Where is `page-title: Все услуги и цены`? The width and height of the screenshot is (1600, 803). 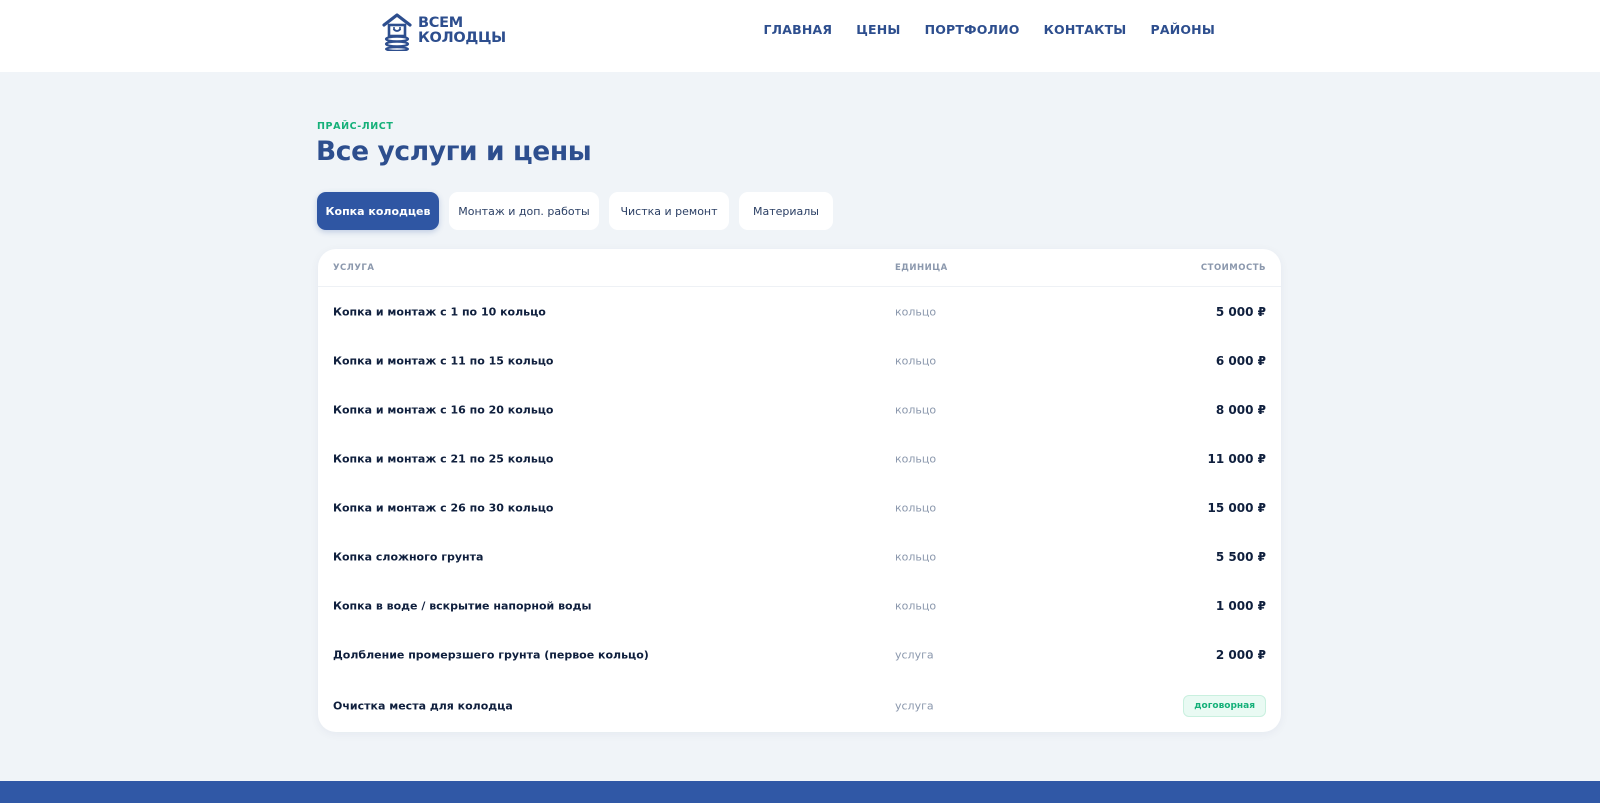 page-title: Все услуги и цены is located at coordinates (454, 151).